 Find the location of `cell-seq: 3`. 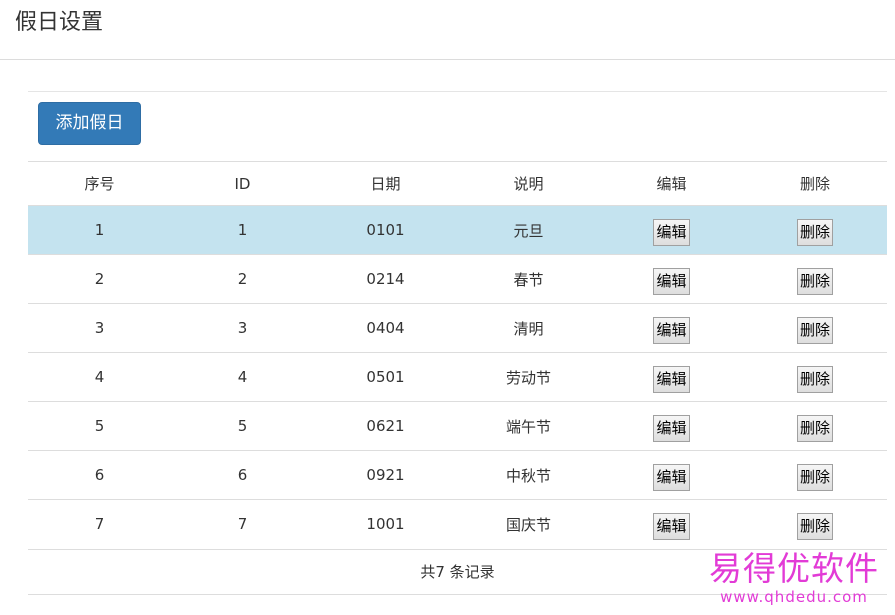

cell-seq: 3 is located at coordinates (99, 328).